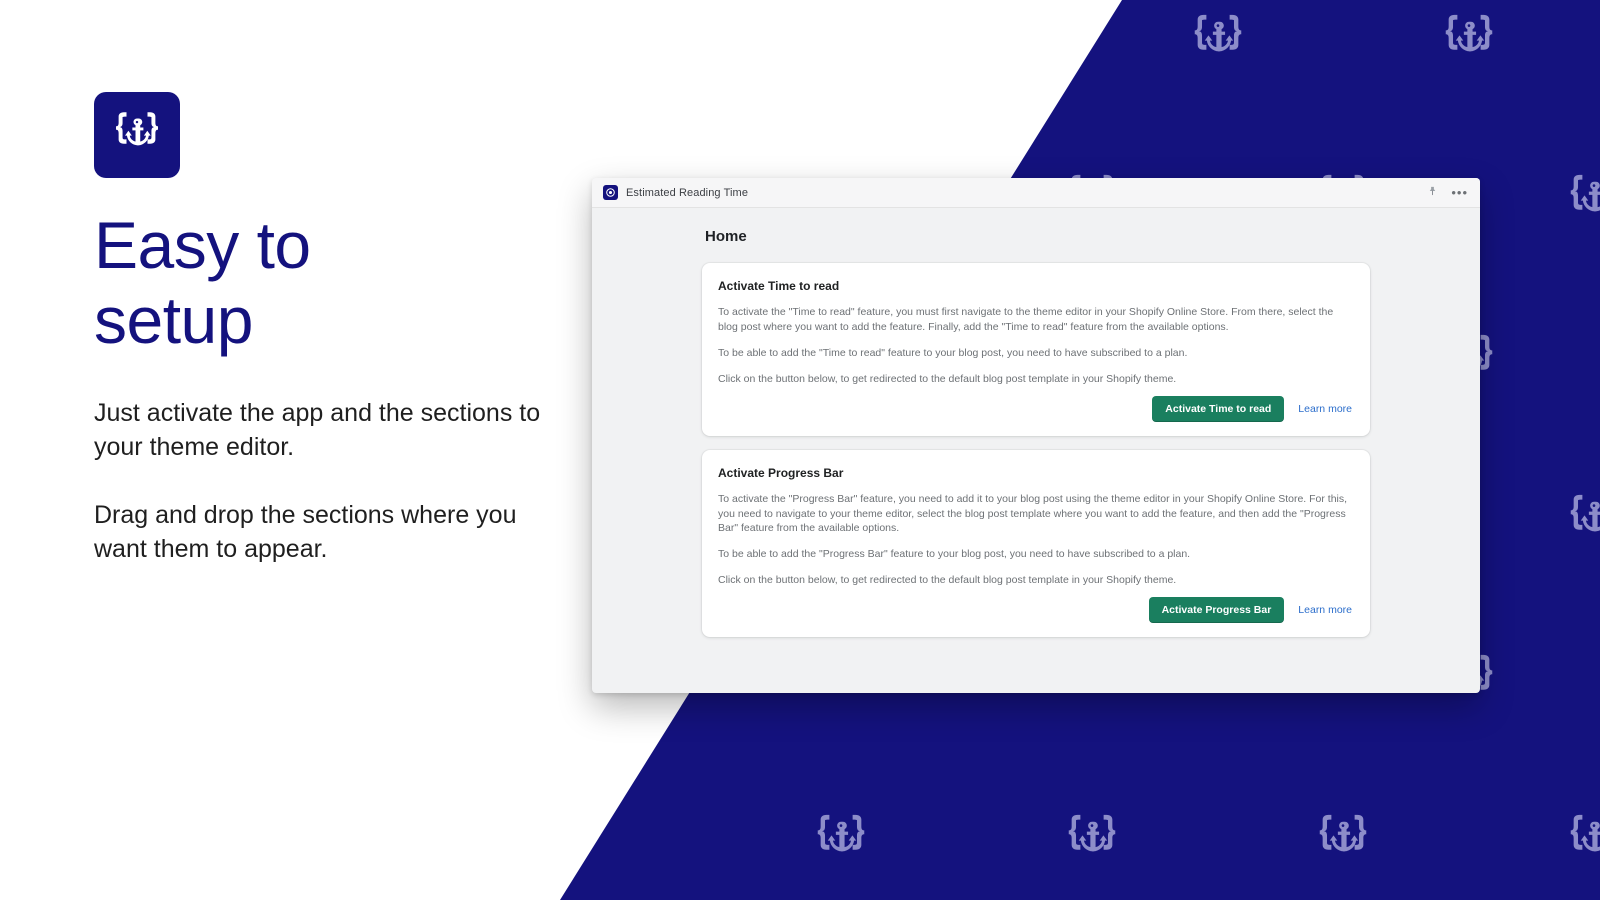 This screenshot has width=1600, height=900. I want to click on card-title: Activate Time to read, so click(779, 286).